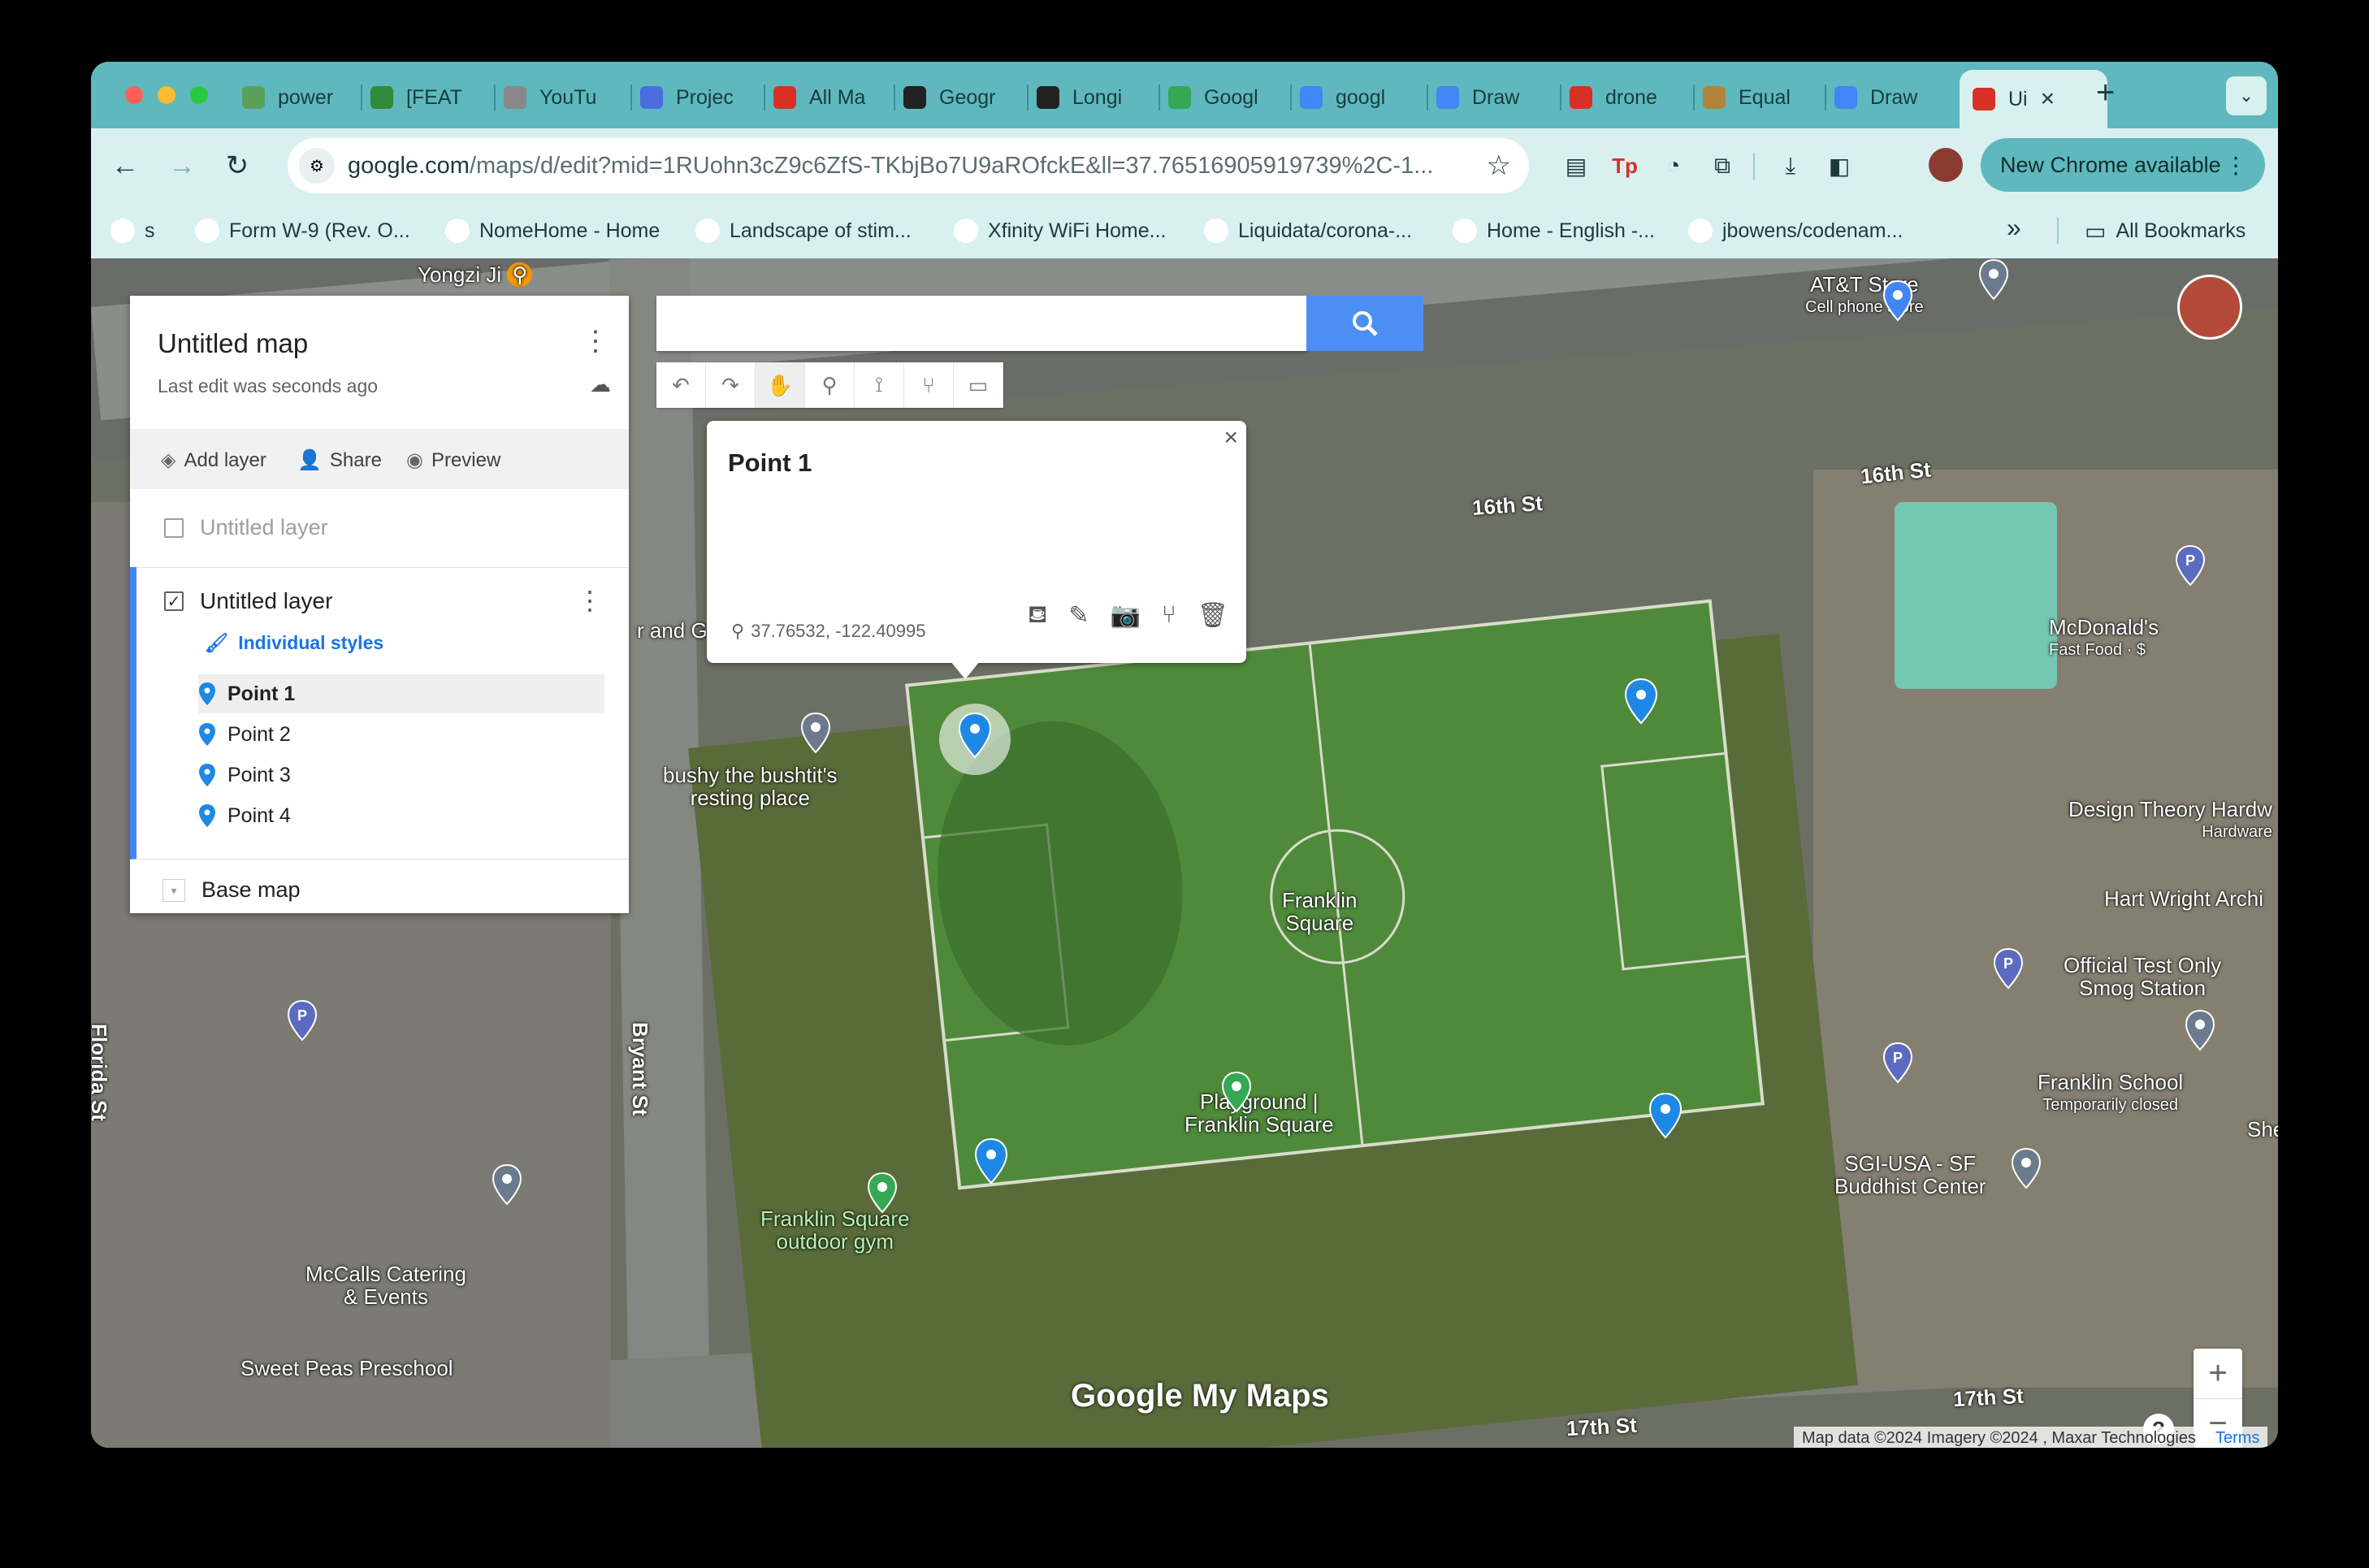 Image resolution: width=2369 pixels, height=1568 pixels. What do you see at coordinates (264, 527) in the screenshot?
I see `layer-1-name: Untitled layer` at bounding box center [264, 527].